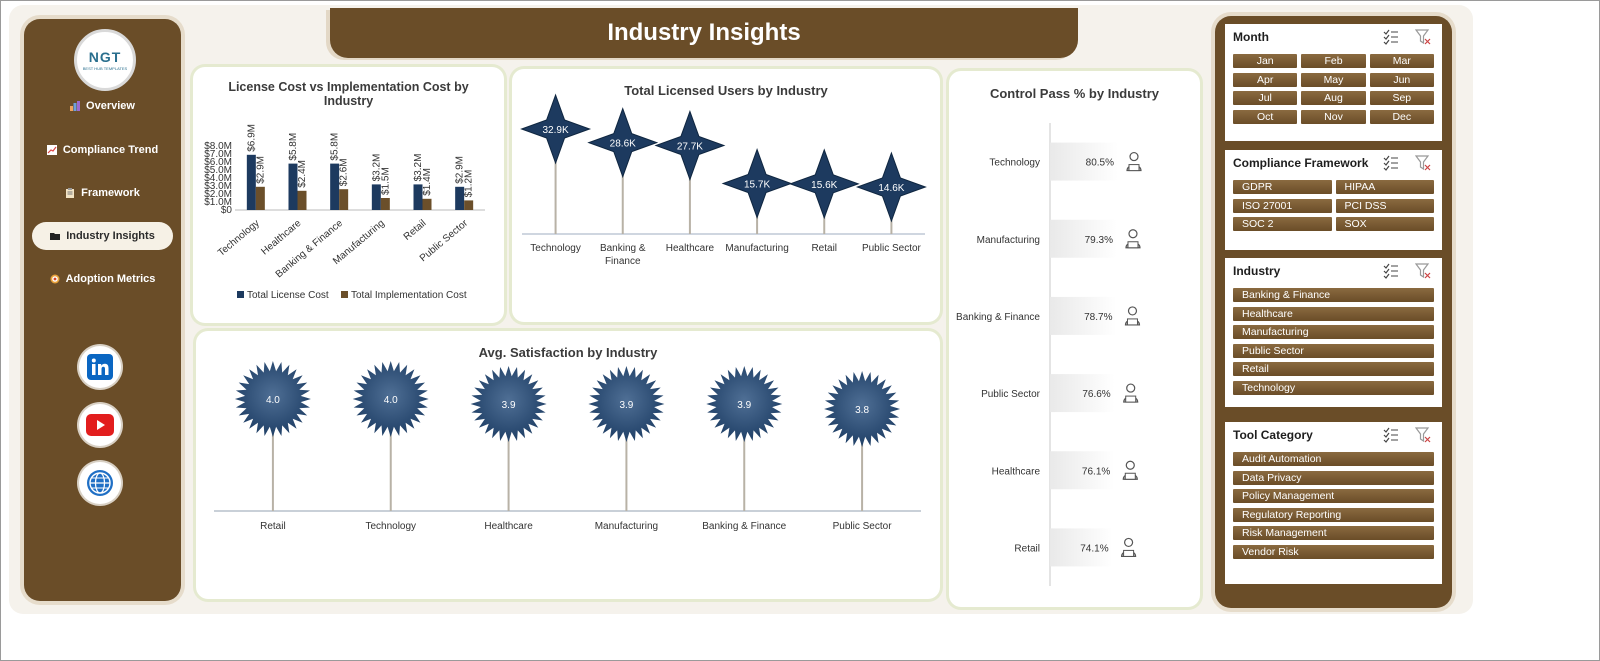 Image resolution: width=1600 pixels, height=661 pixels. I want to click on filter-chip-sox: SOX, so click(1384, 224).